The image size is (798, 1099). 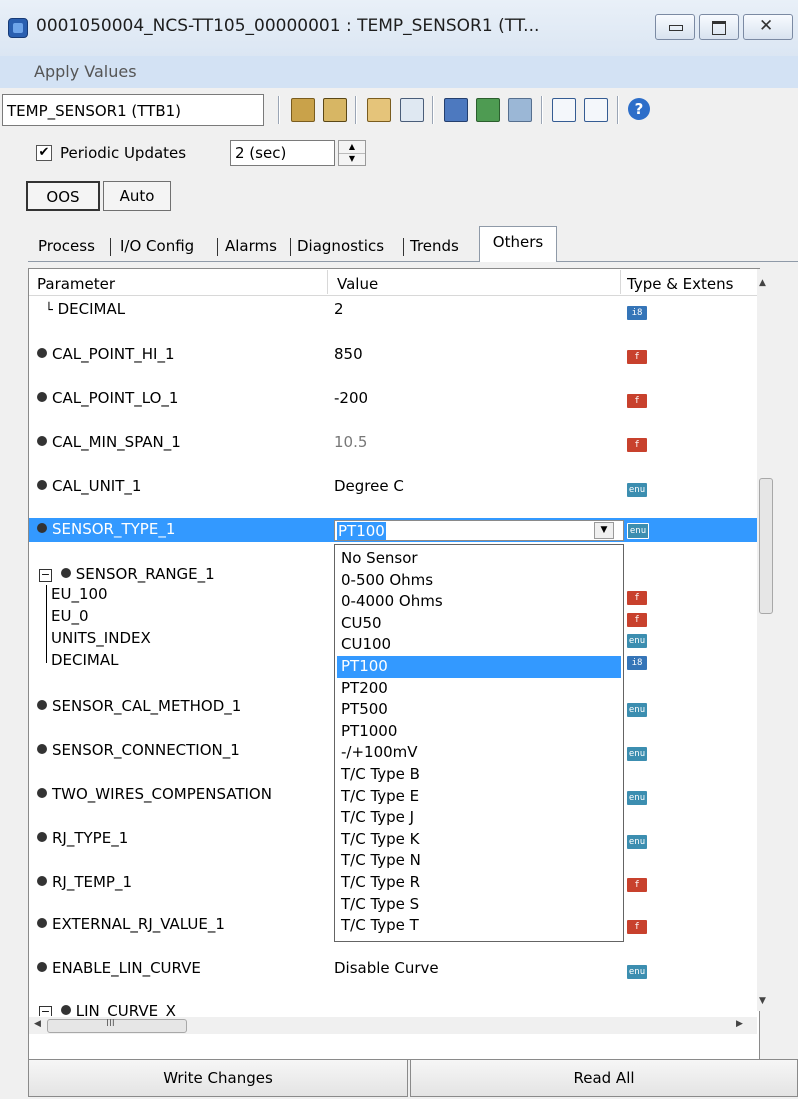 I want to click on scroll-left-icon: ◀, so click(x=37, y=1024).